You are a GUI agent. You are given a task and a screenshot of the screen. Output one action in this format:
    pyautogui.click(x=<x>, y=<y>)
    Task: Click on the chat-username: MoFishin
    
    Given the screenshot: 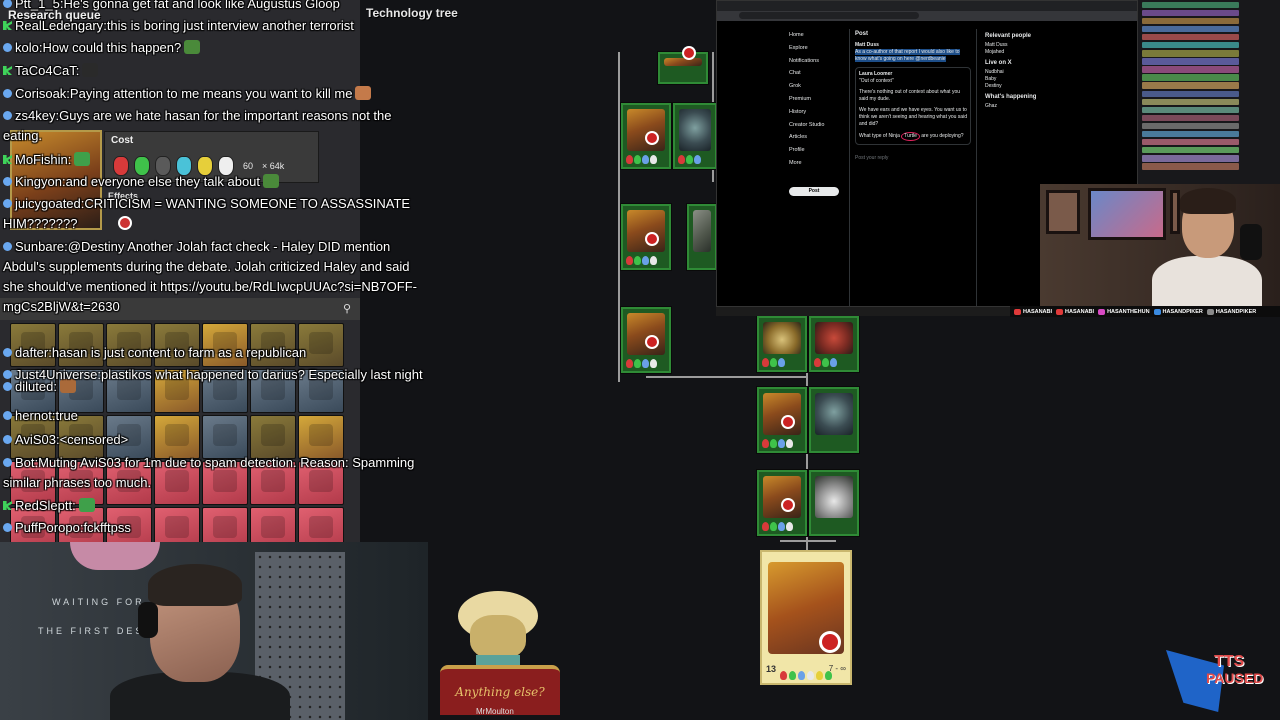 What is the action you would take?
    pyautogui.click(x=41, y=159)
    